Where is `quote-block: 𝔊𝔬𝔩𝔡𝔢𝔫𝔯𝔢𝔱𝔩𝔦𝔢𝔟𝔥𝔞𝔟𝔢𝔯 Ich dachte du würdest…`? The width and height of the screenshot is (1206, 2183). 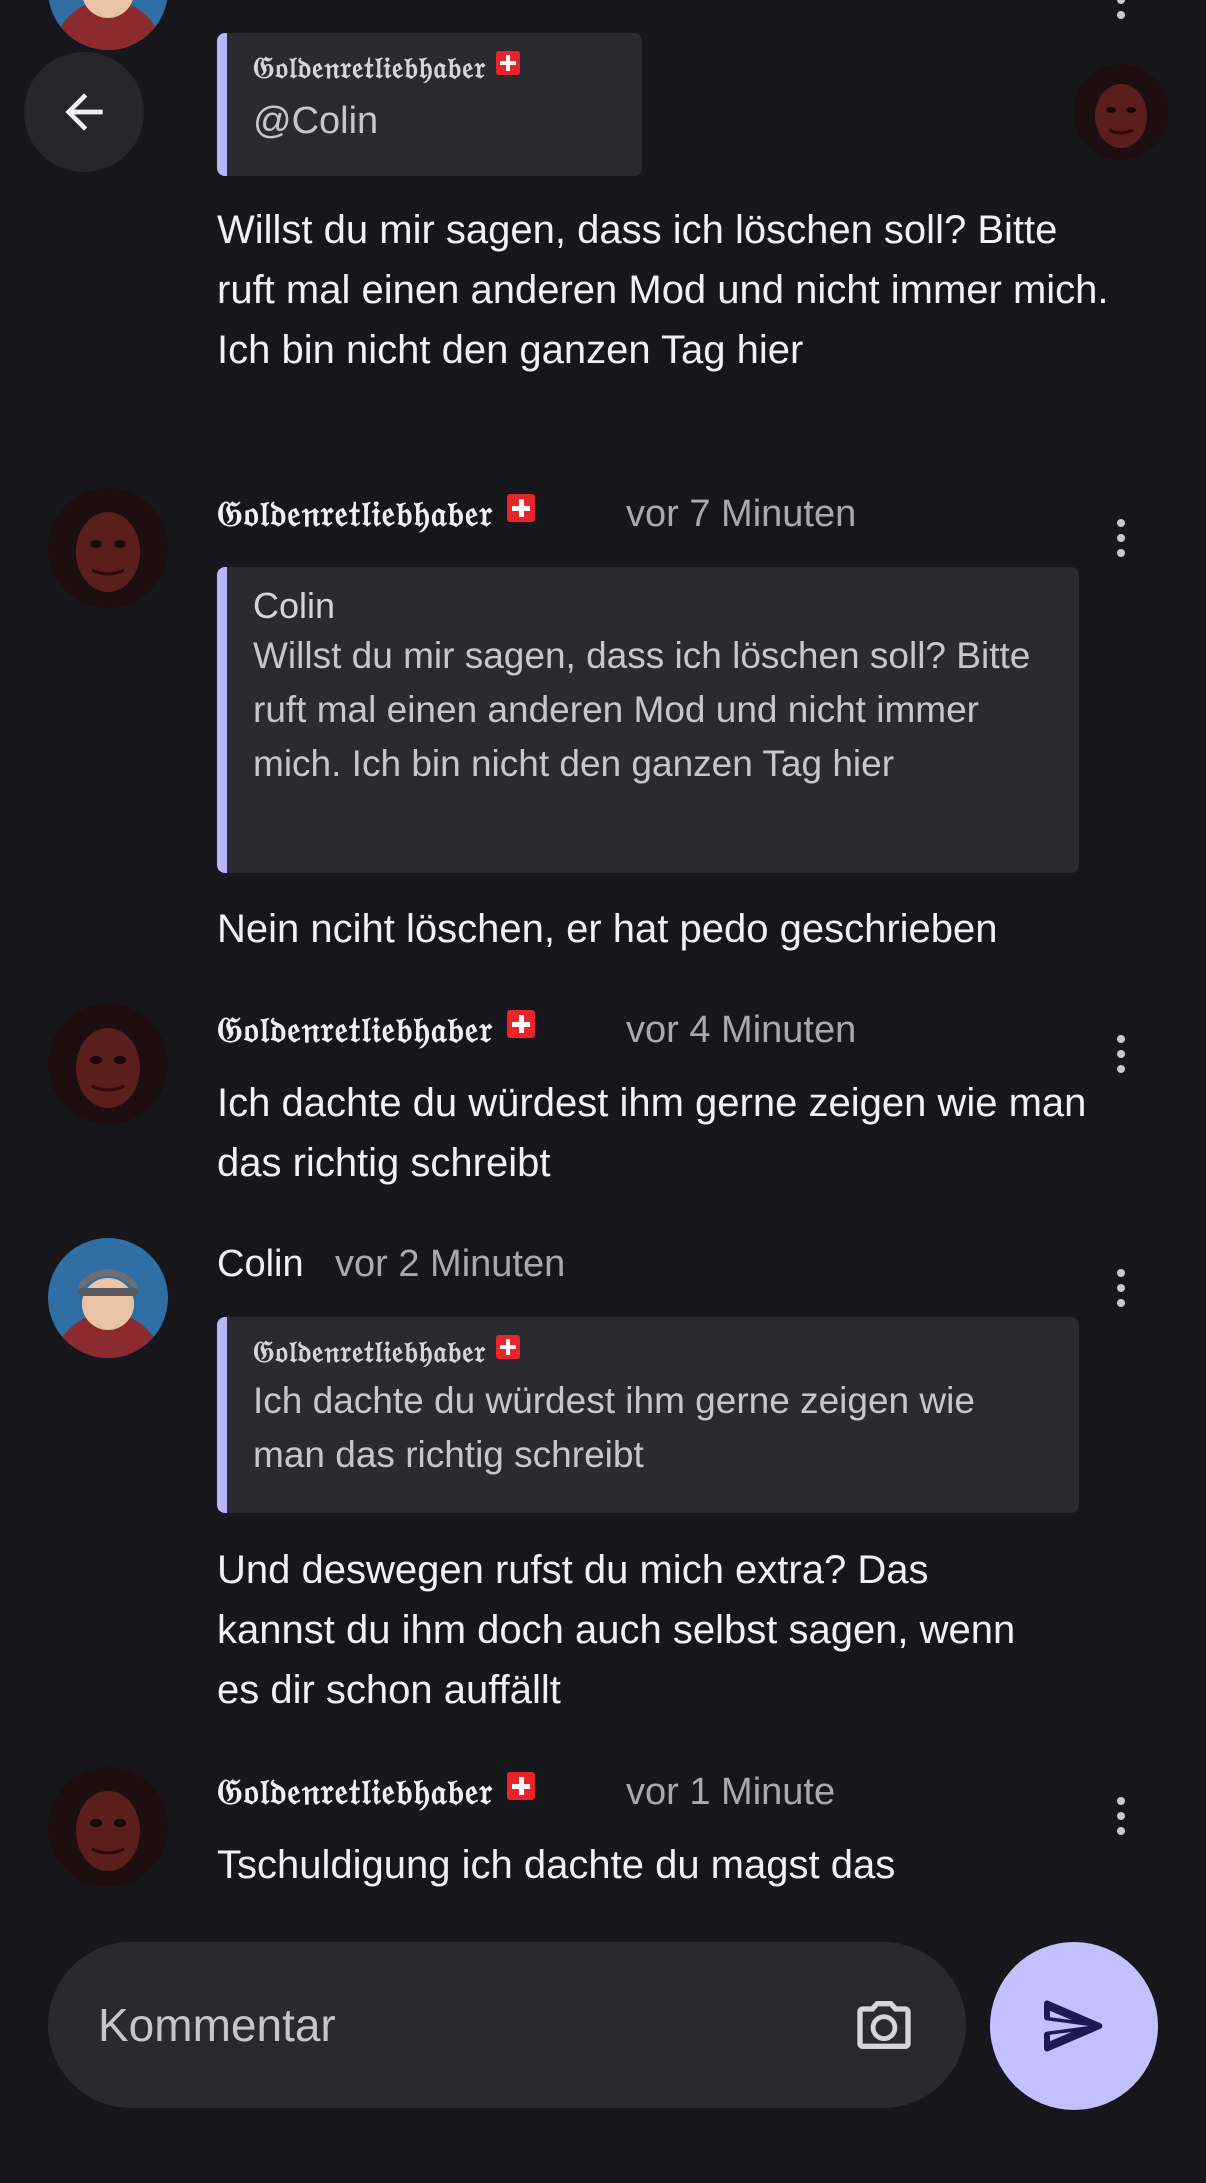
quote-block: 𝔊𝔬𝔩𝔡𝔢𝔫𝔯𝔢𝔱𝔩𝔦𝔢𝔟𝔥𝔞𝔟𝔢𝔯 Ich dachte du würdest… is located at coordinates (648, 1415).